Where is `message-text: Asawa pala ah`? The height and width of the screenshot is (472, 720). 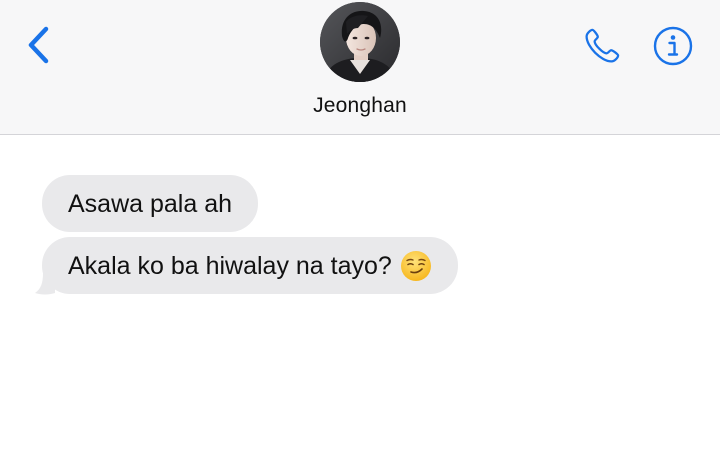
message-text: Asawa pala ah is located at coordinates (150, 203).